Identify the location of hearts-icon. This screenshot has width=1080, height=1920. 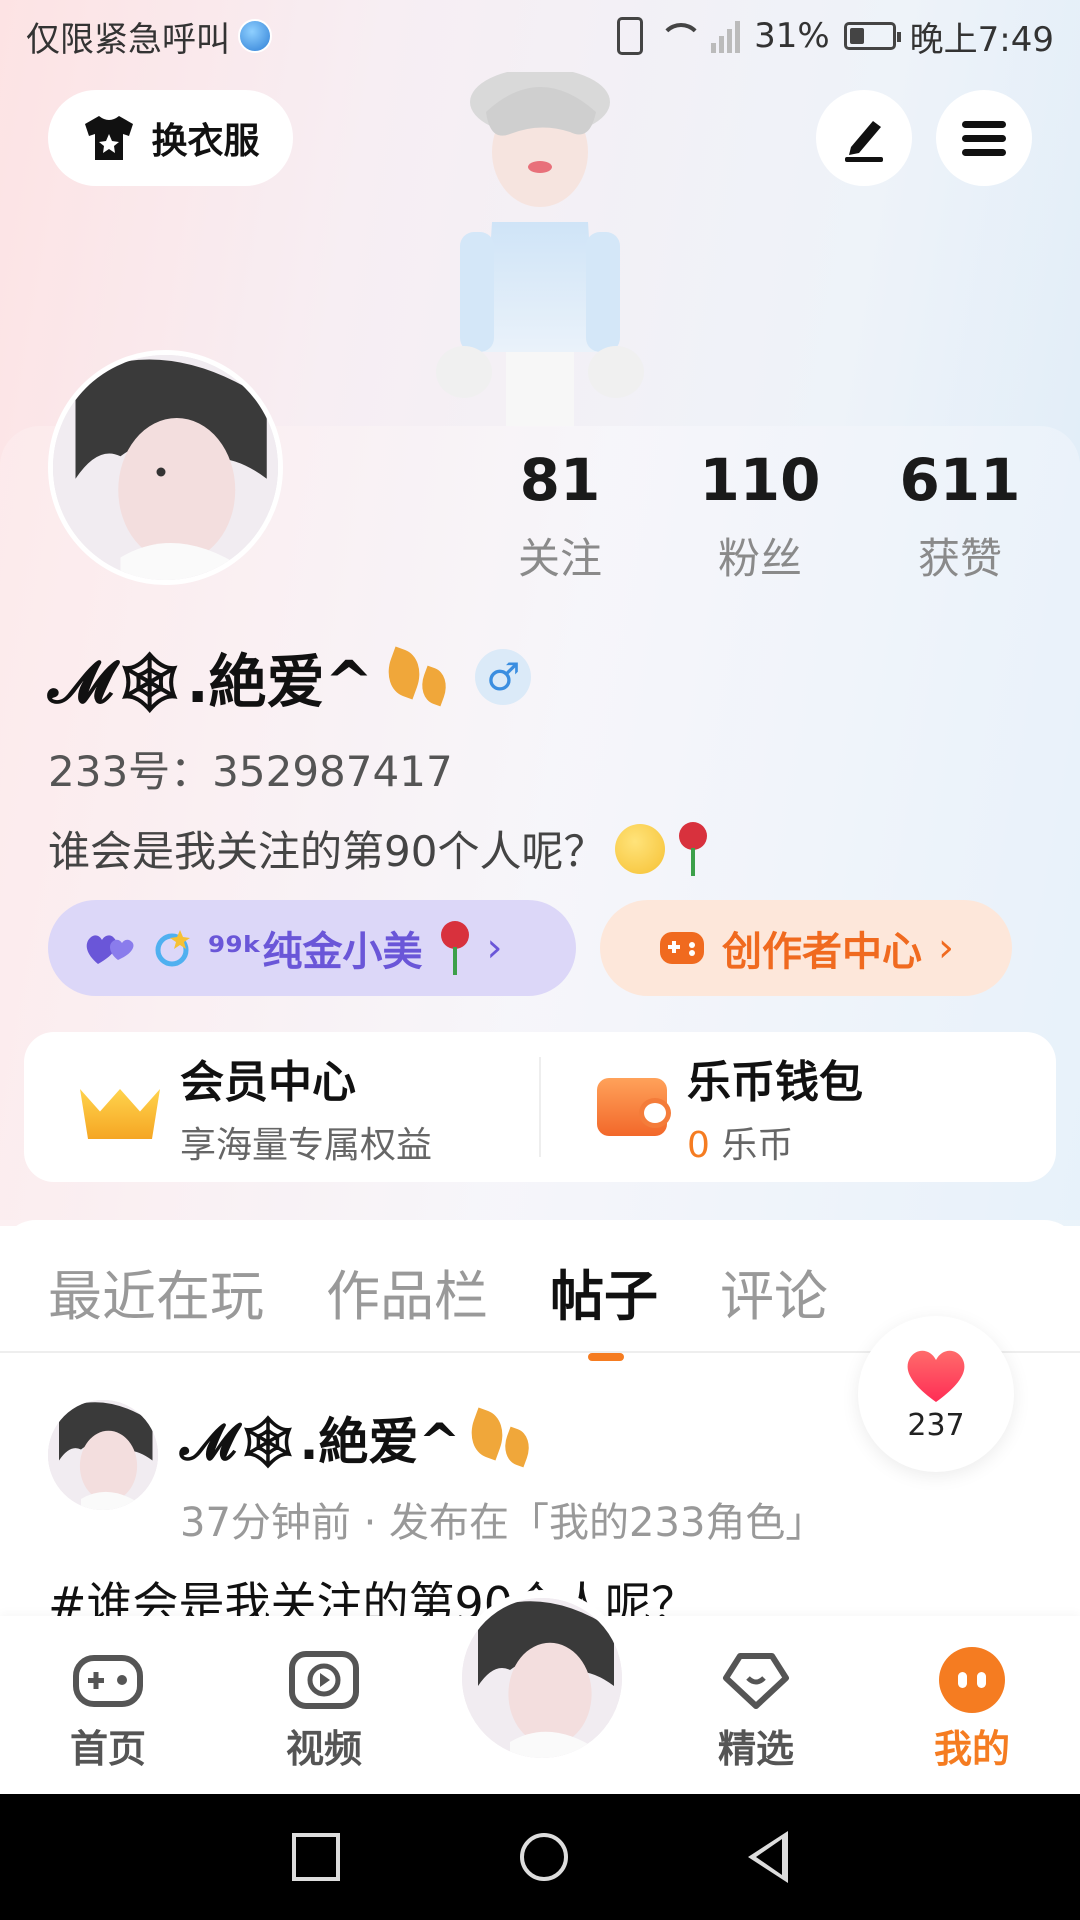
(110, 949).